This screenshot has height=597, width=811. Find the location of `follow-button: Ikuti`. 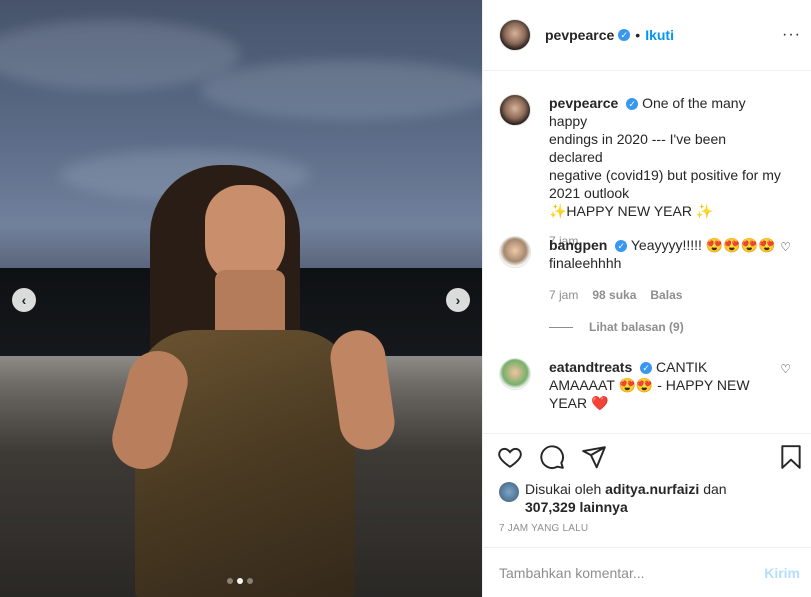

follow-button: Ikuti is located at coordinates (659, 35).